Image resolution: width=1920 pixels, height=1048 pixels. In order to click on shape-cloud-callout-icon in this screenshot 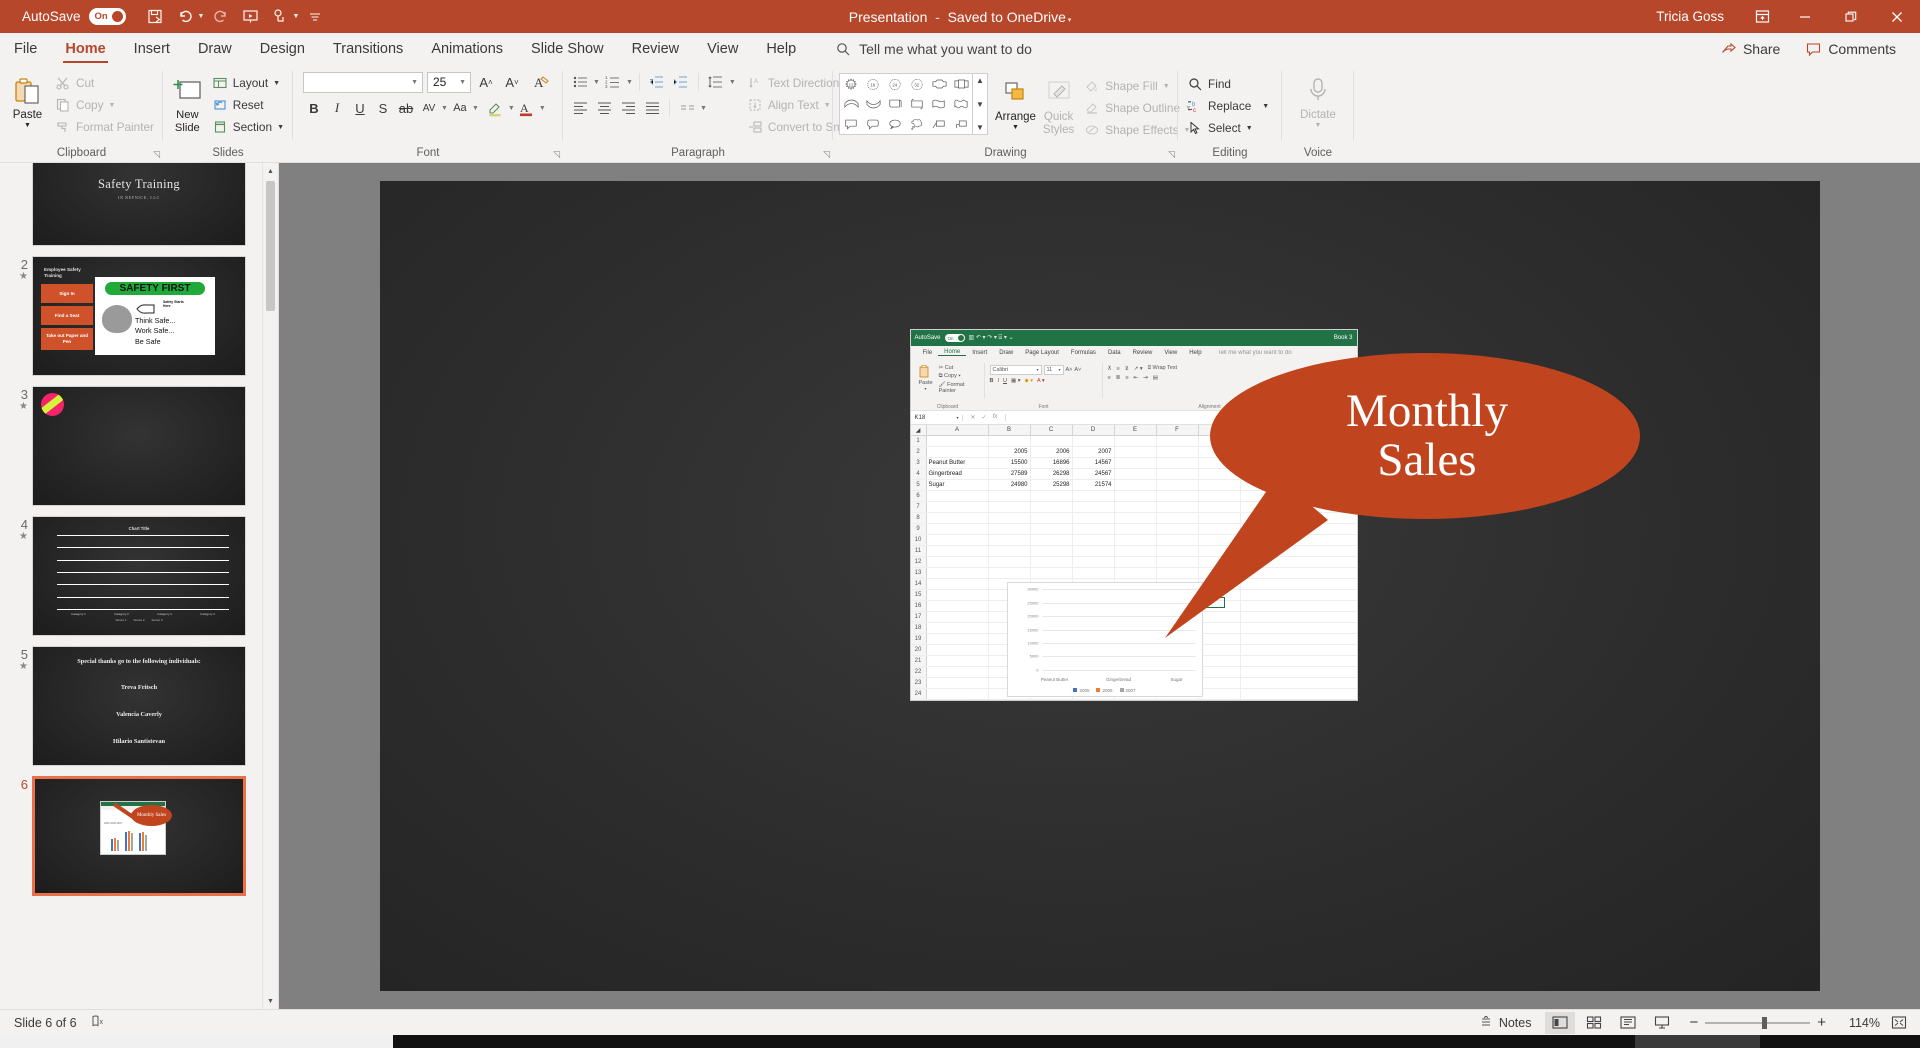, I will do `click(917, 124)`.